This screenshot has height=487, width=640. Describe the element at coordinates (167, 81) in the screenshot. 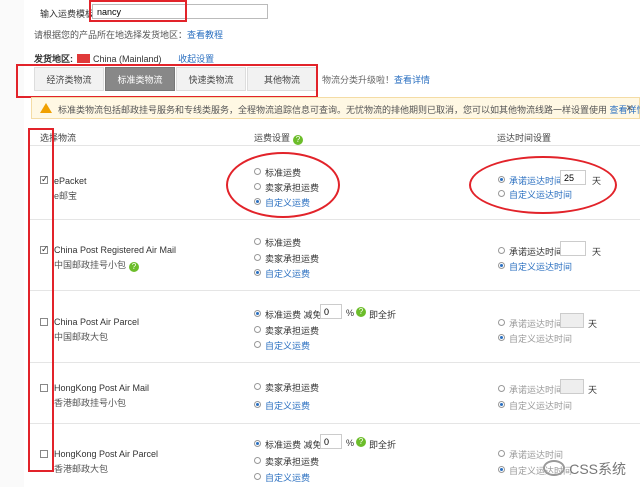

I see `annotation-box-tabs` at that location.